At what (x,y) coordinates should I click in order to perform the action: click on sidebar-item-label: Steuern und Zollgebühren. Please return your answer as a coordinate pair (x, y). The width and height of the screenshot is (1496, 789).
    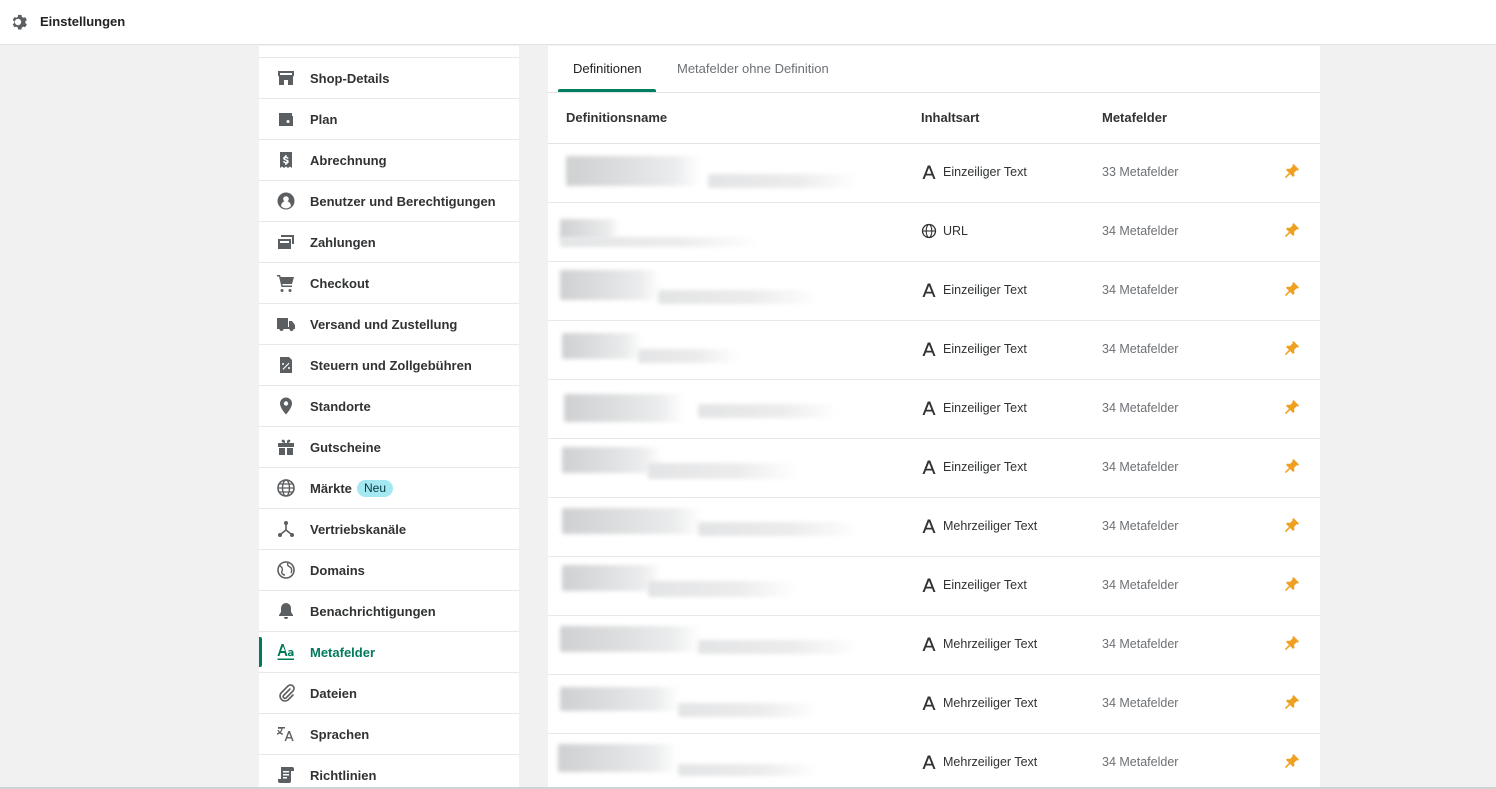
    Looking at the image, I should click on (391, 365).